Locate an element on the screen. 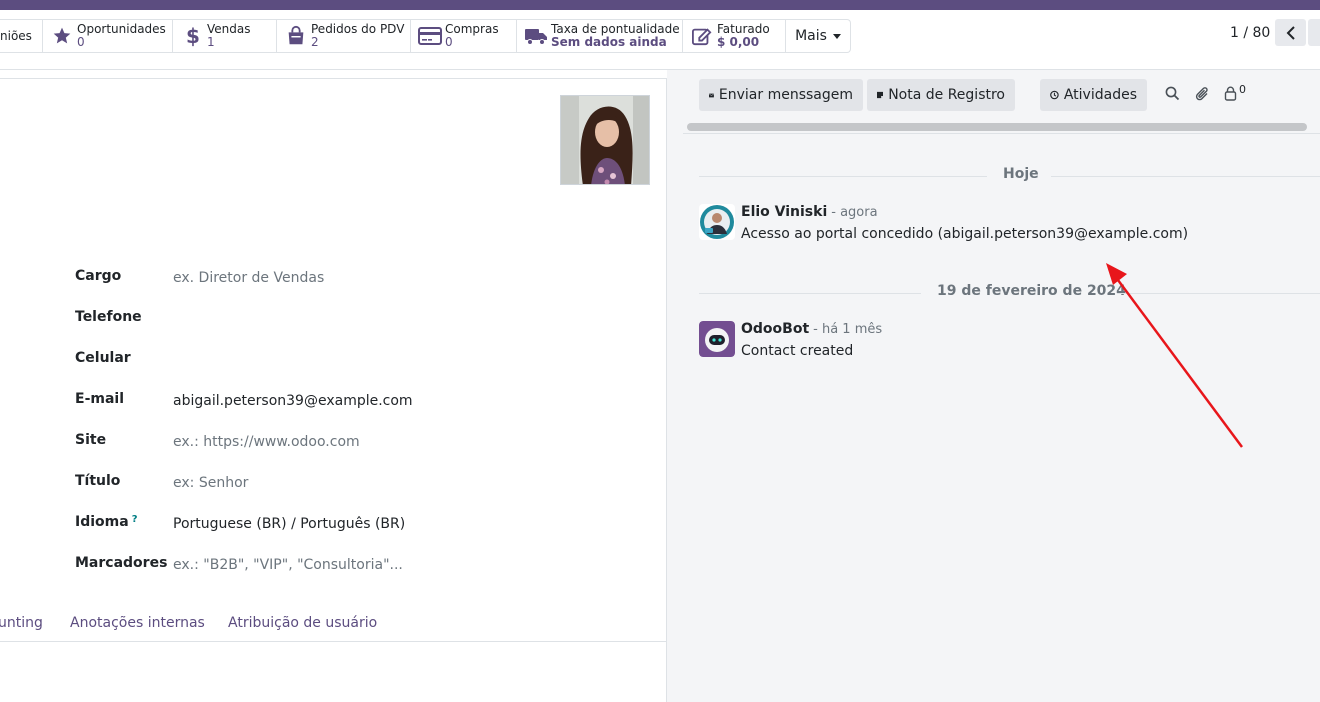 This screenshot has height=702, width=1320. stat-label: Compras is located at coordinates (472, 29).